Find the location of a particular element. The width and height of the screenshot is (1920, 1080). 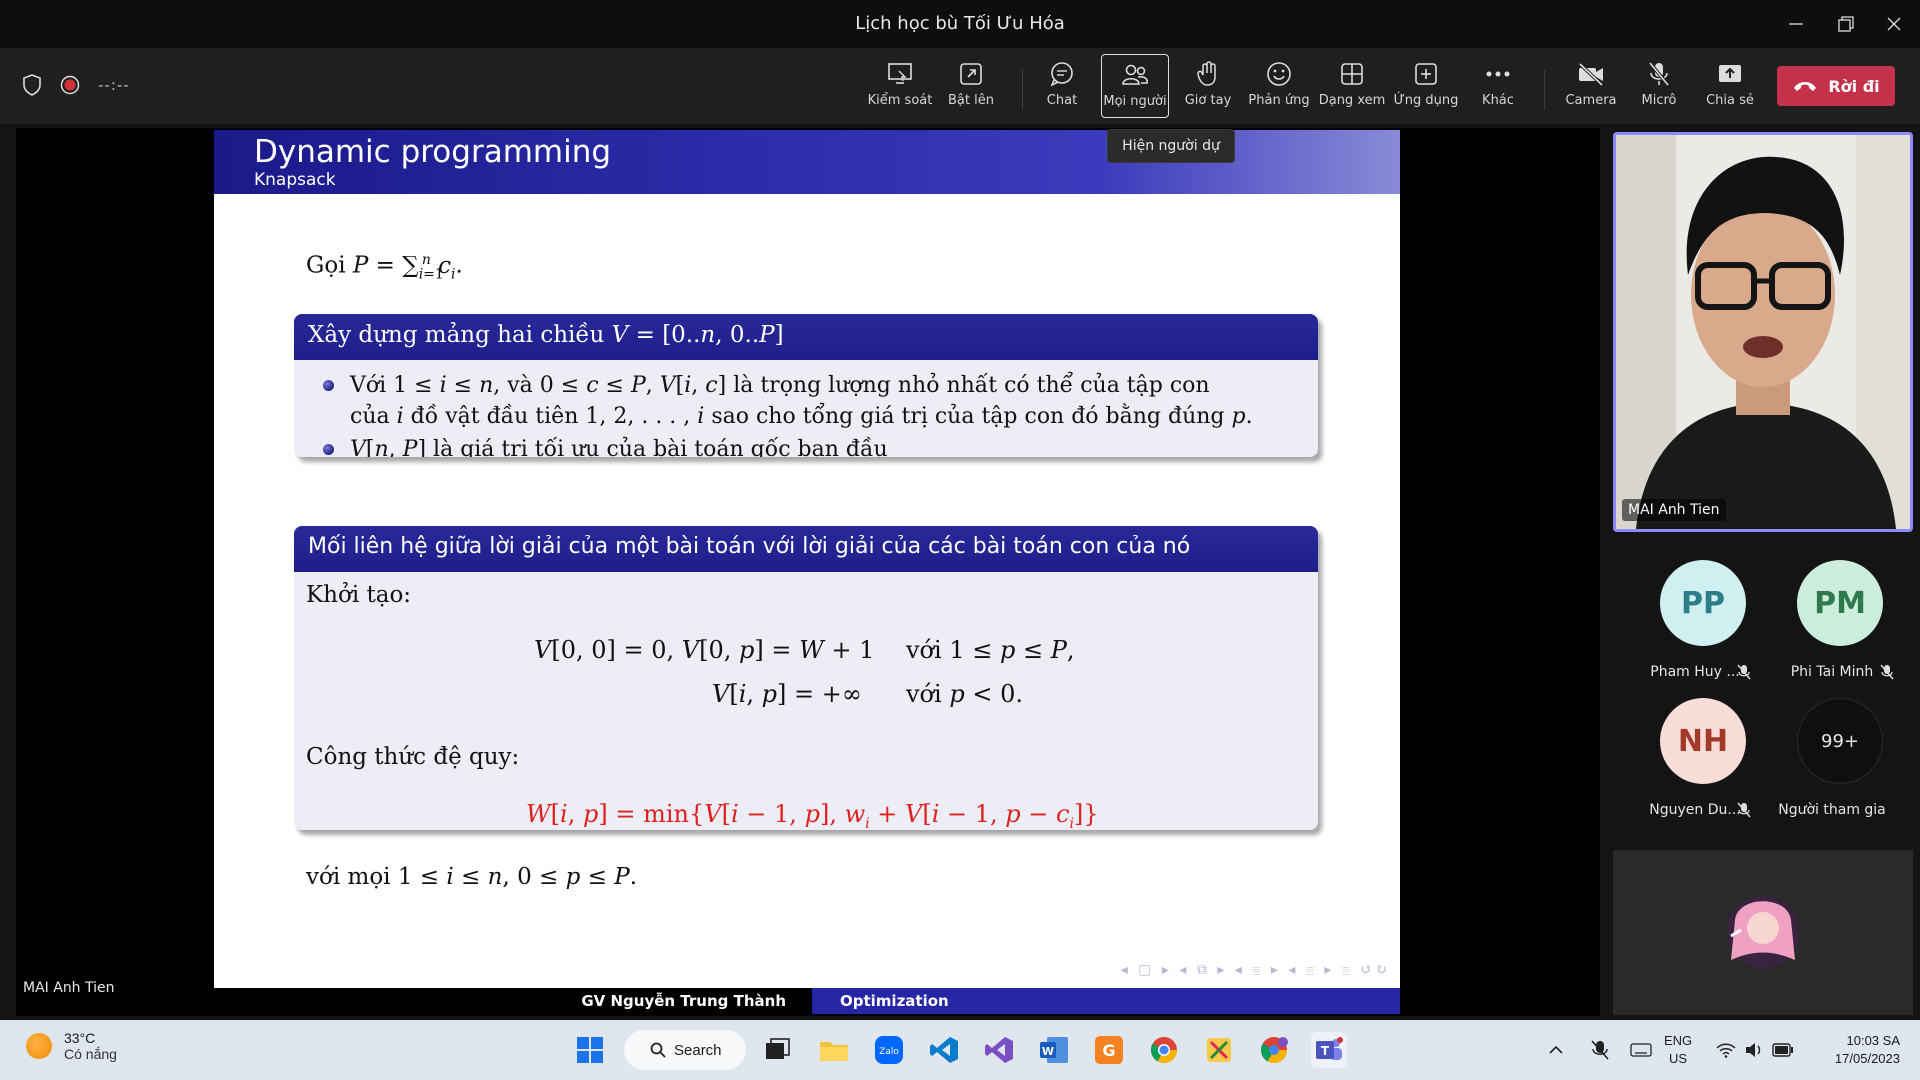

window-title-bar: Lịch học bù Tối Ưu Hóa is located at coordinates (960, 24).